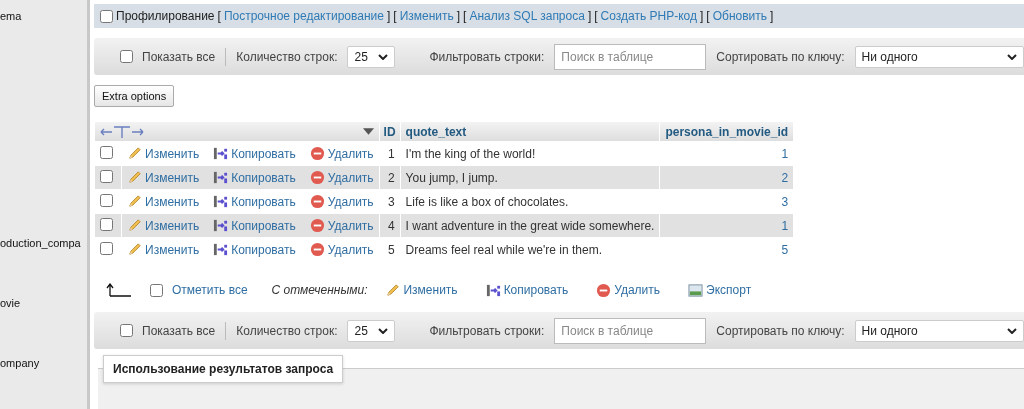  What do you see at coordinates (210, 290) in the screenshot?
I see `check-all-label: Отметить все` at bounding box center [210, 290].